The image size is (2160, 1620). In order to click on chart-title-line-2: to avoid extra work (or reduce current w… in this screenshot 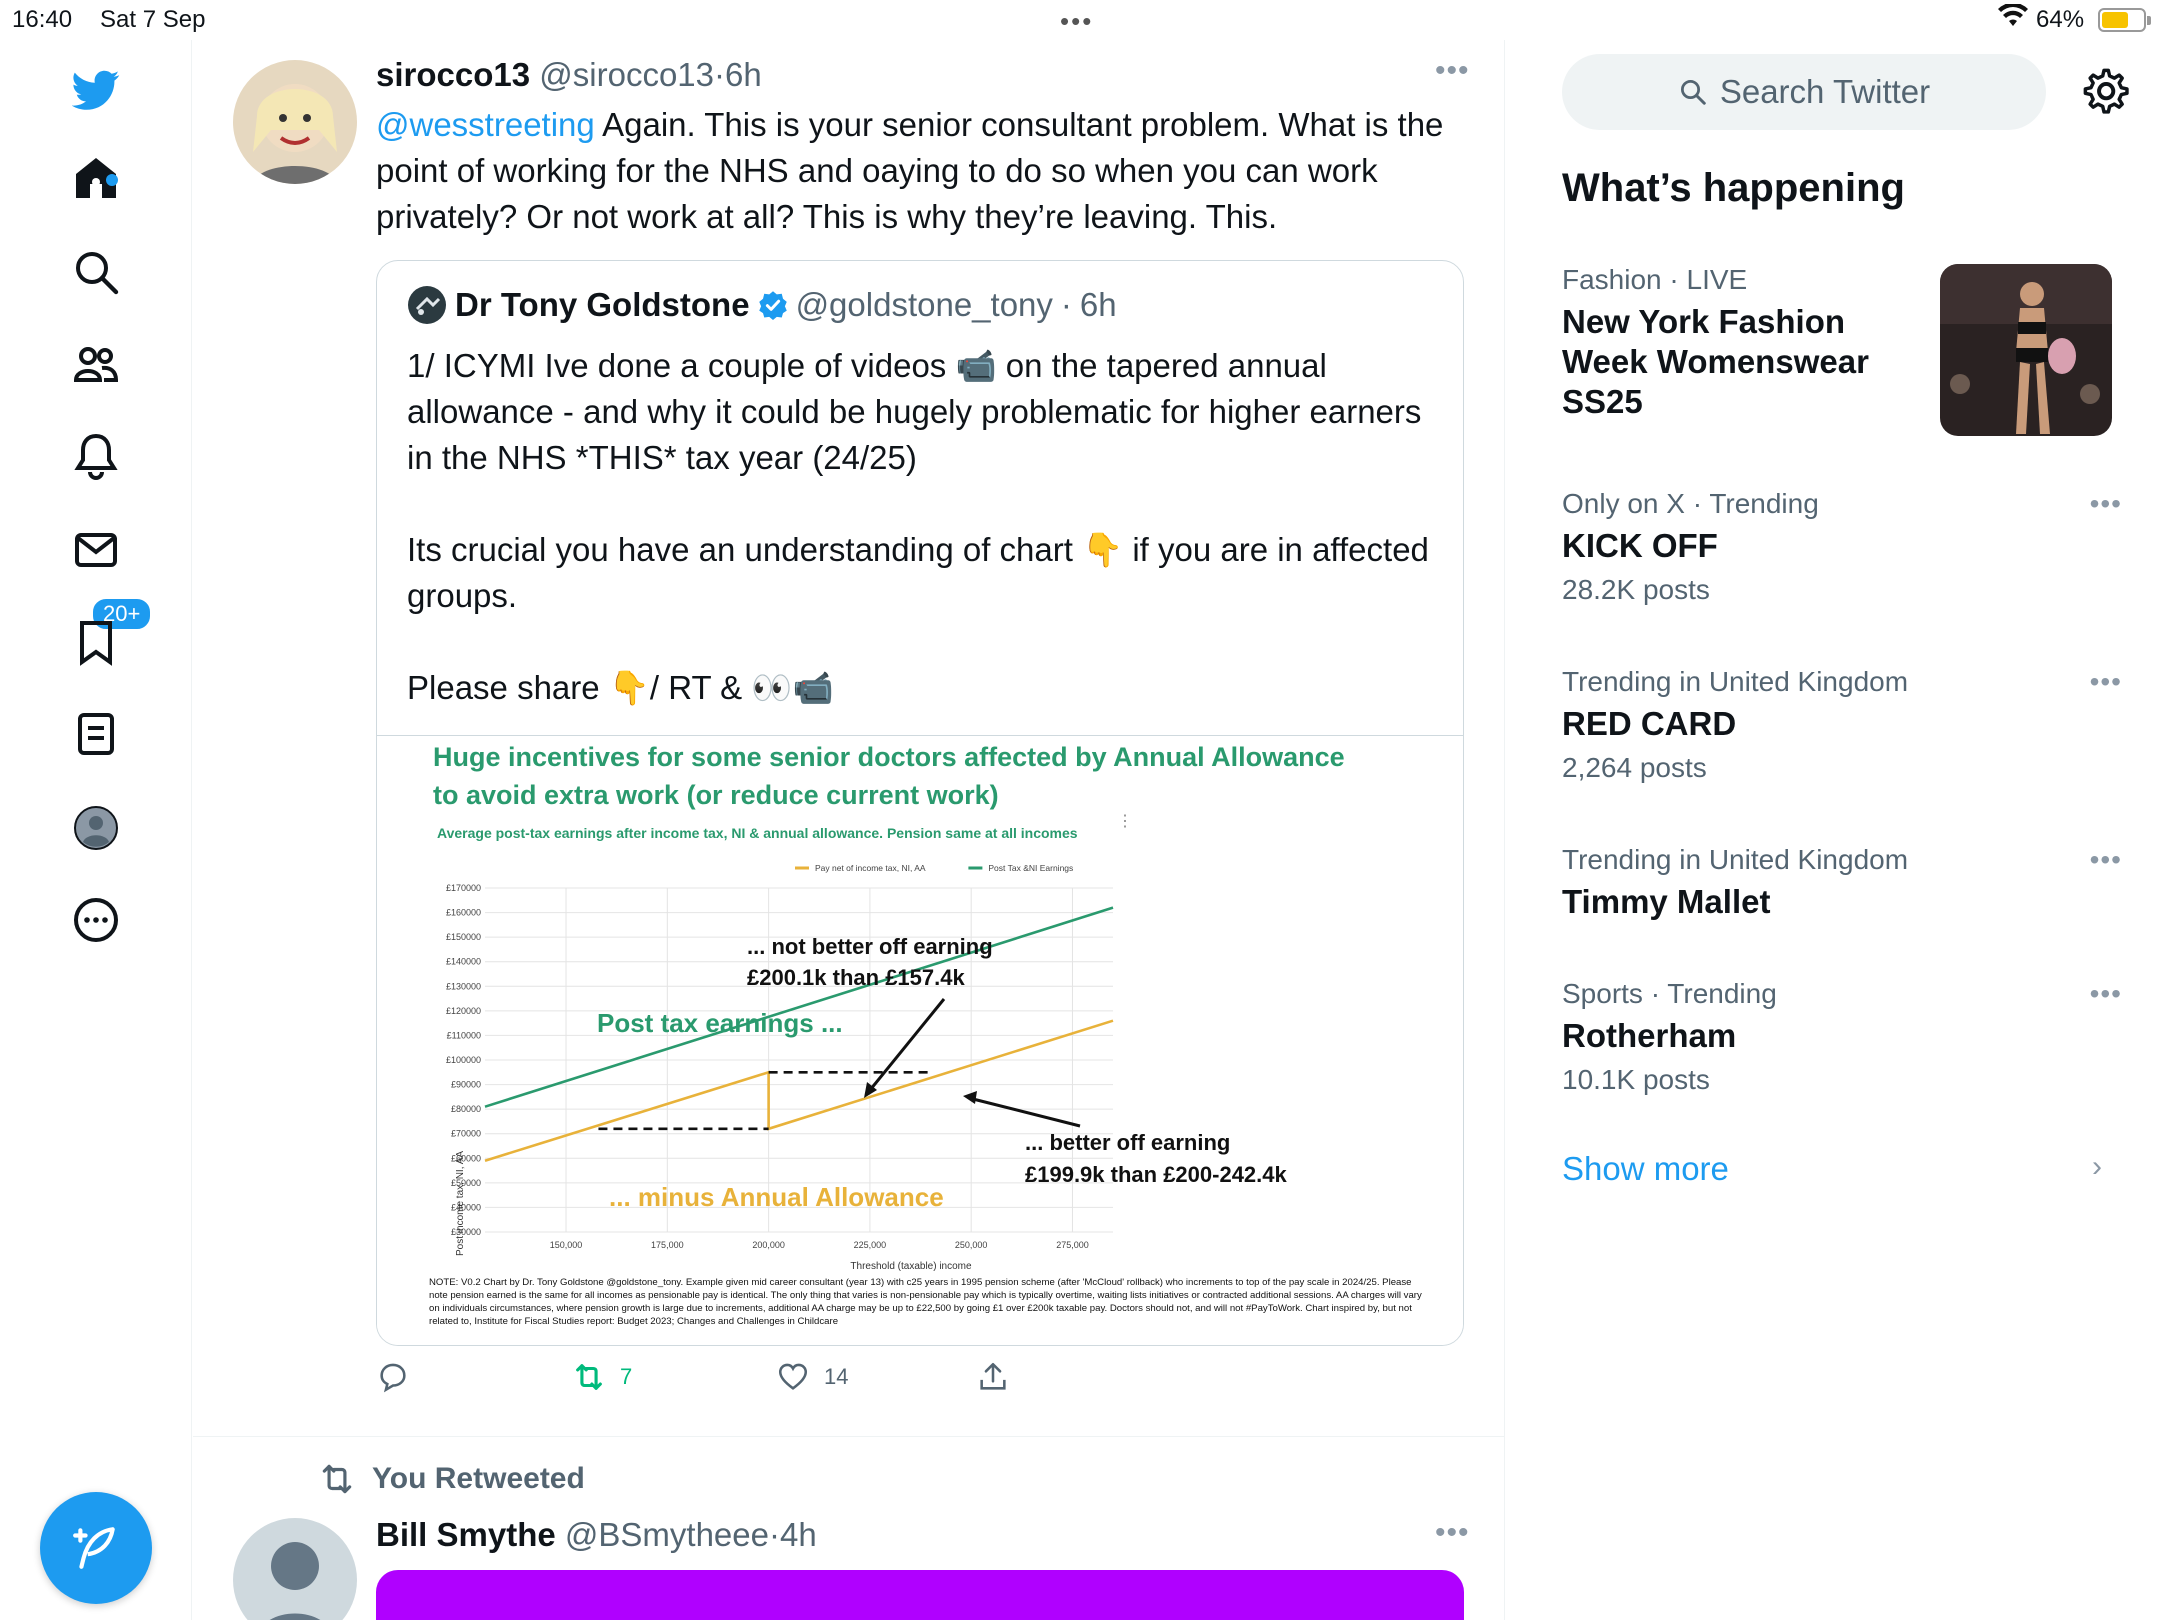, I will do `click(716, 795)`.